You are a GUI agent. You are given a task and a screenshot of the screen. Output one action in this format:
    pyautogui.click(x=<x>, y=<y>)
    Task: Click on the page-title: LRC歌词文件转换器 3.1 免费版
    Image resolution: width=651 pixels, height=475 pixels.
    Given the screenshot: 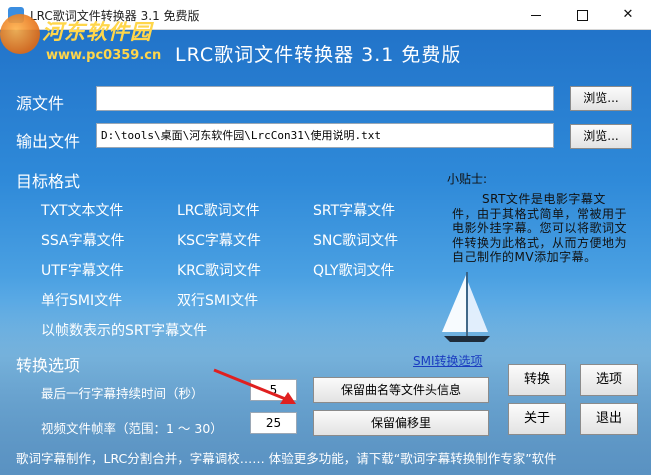 What is the action you would take?
    pyautogui.click(x=318, y=55)
    